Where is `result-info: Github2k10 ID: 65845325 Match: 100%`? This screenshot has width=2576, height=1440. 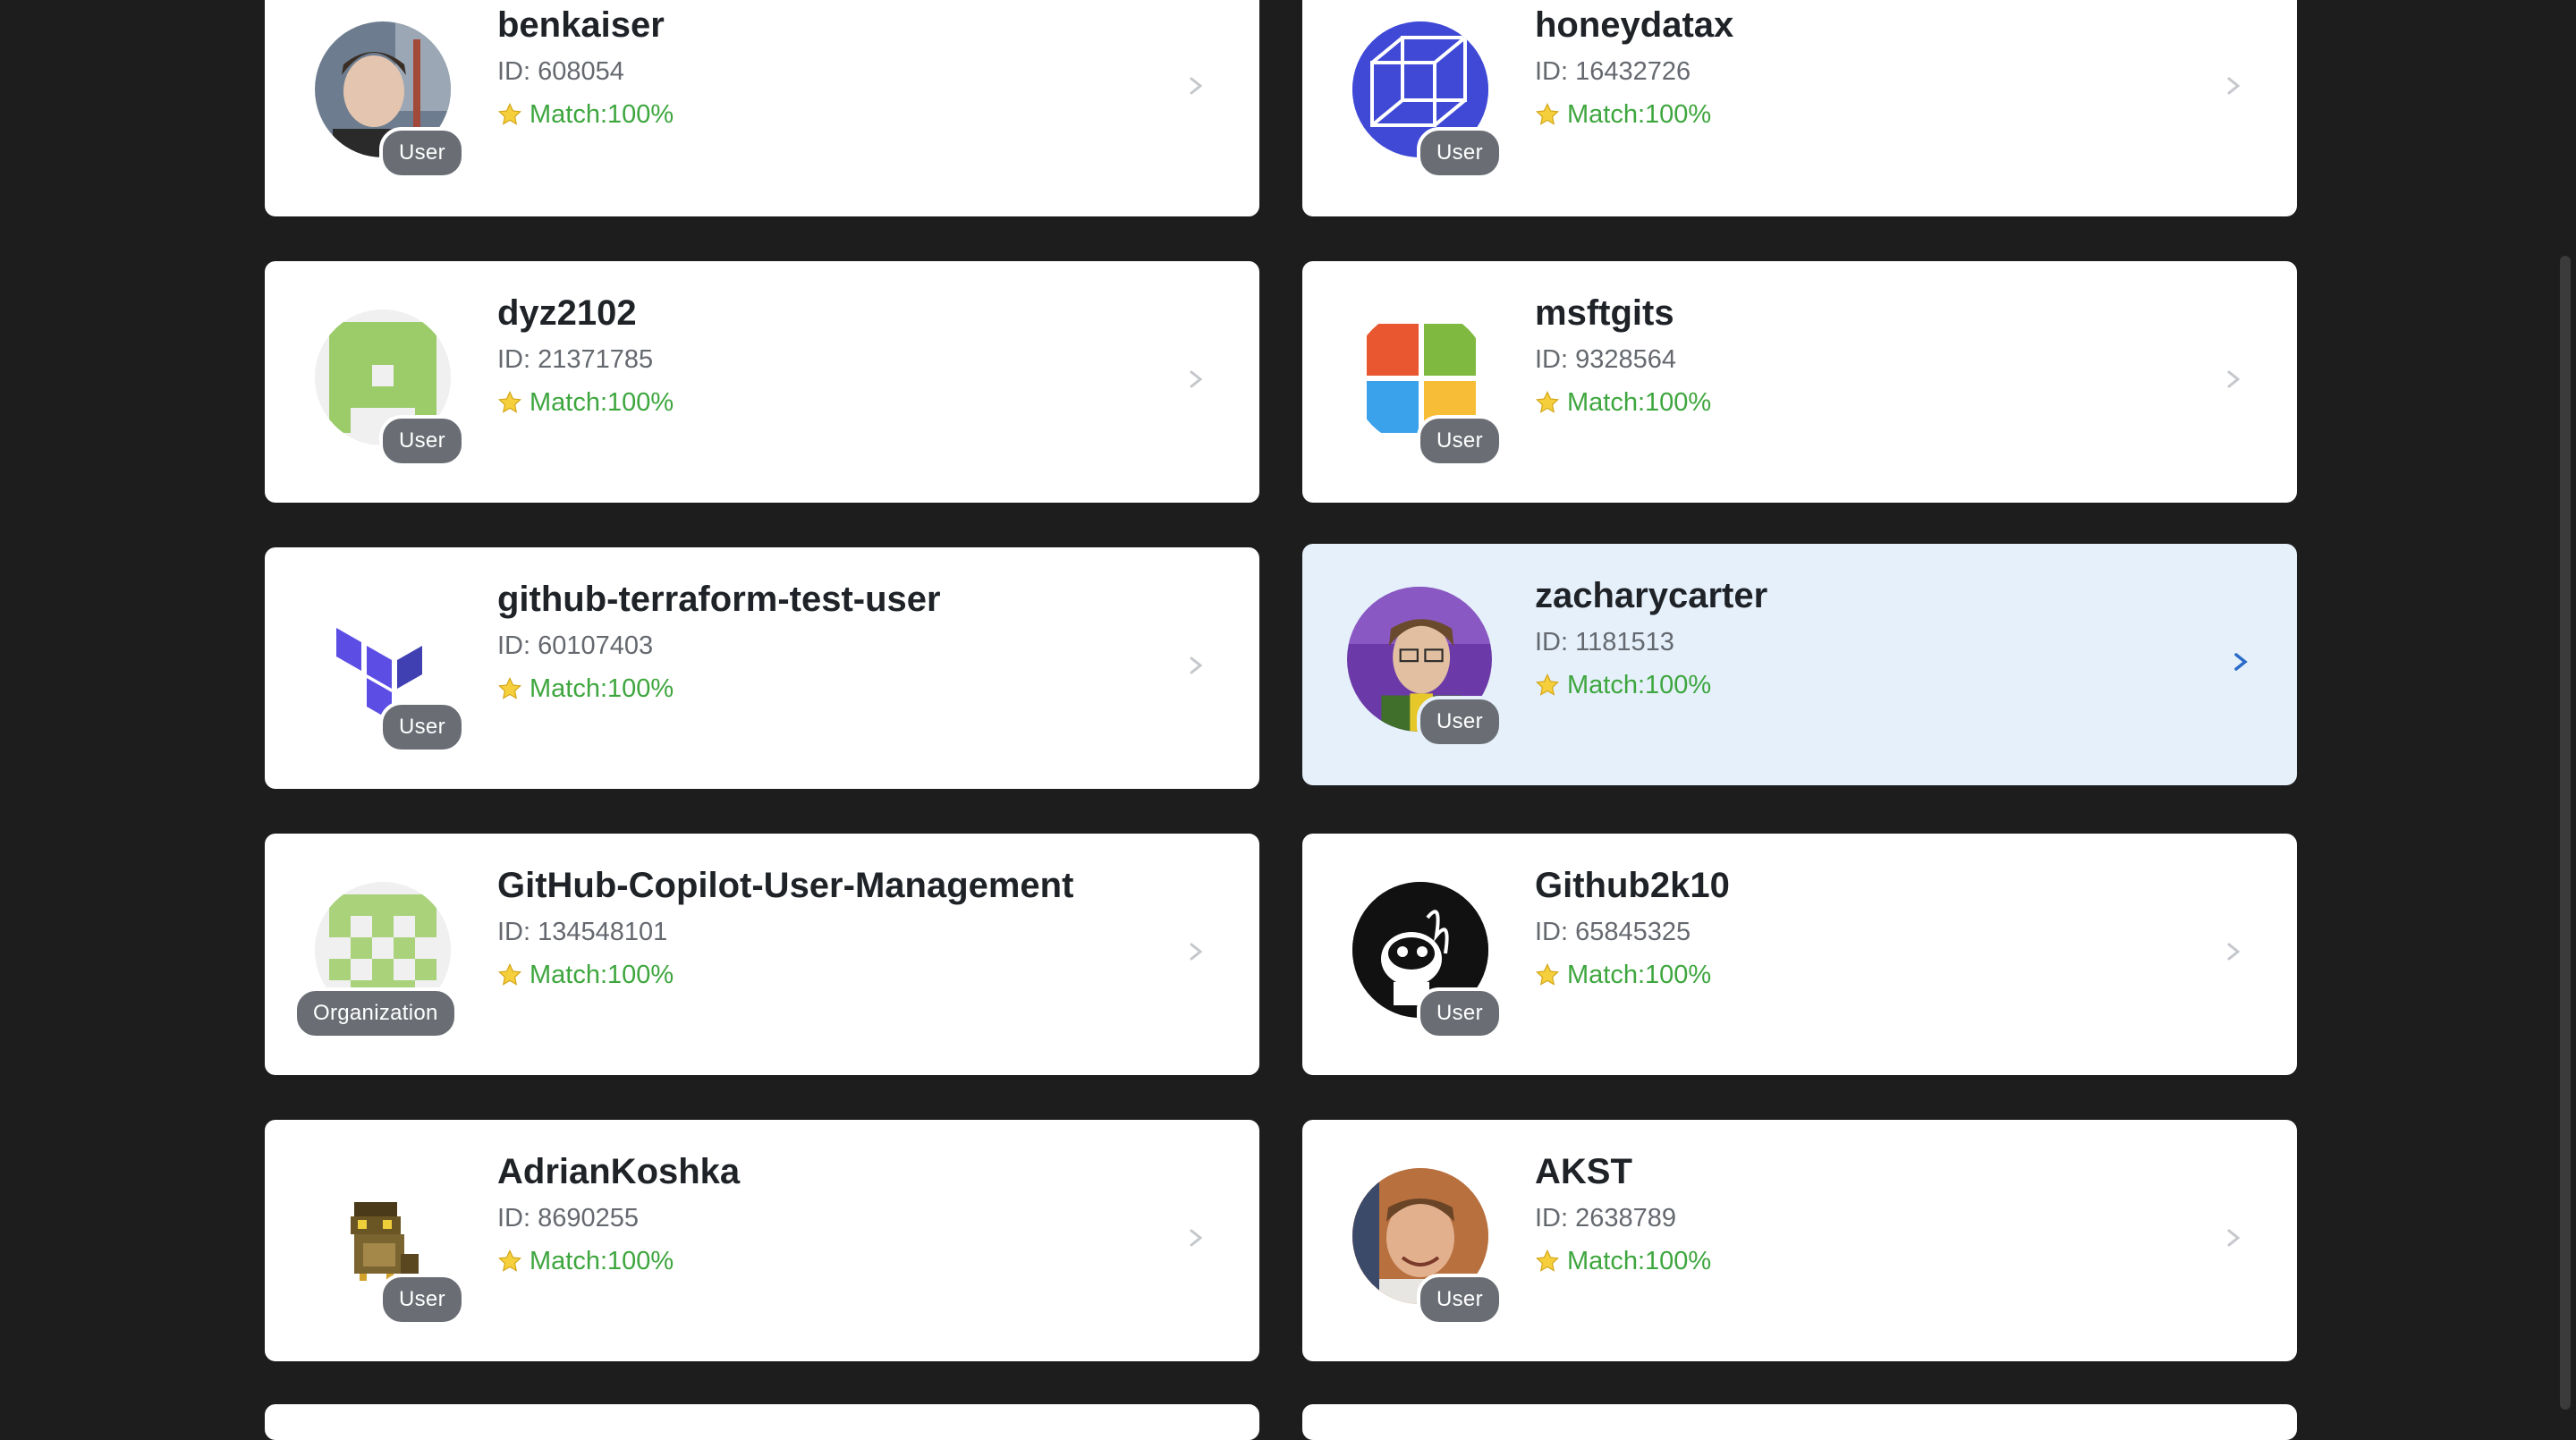 result-info: Github2k10 ID: 65845325 Match: 100% is located at coordinates (1632, 926).